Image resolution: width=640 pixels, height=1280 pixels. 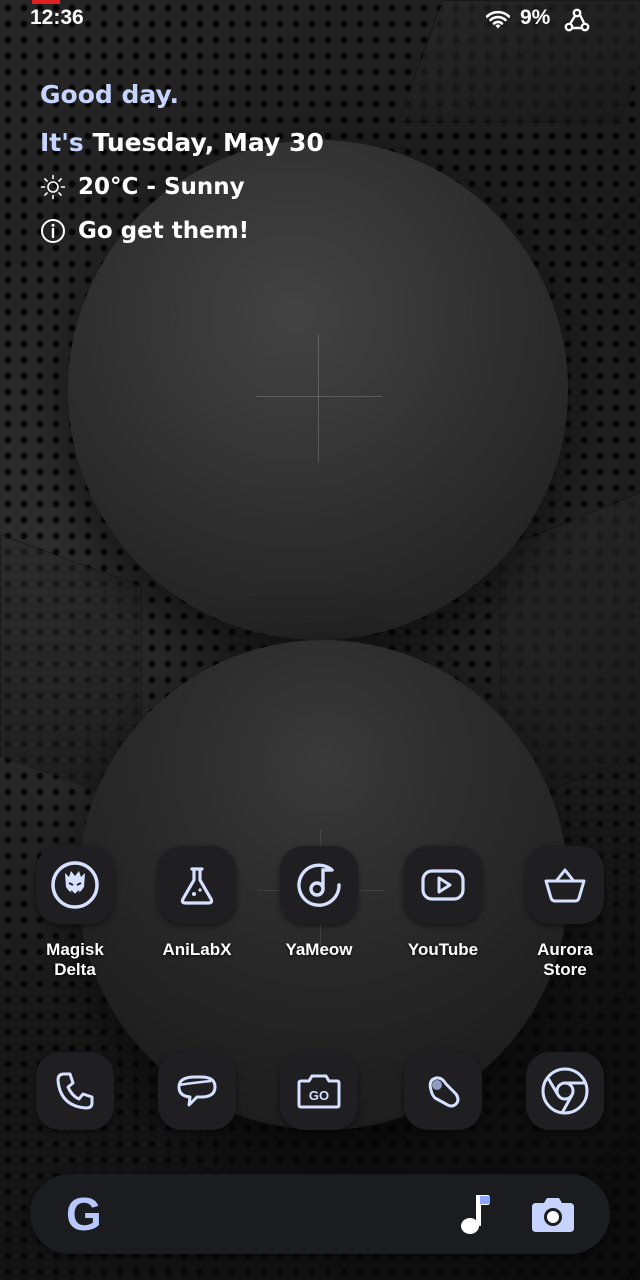 I want to click on status-time: 12:36, so click(x=57, y=17).